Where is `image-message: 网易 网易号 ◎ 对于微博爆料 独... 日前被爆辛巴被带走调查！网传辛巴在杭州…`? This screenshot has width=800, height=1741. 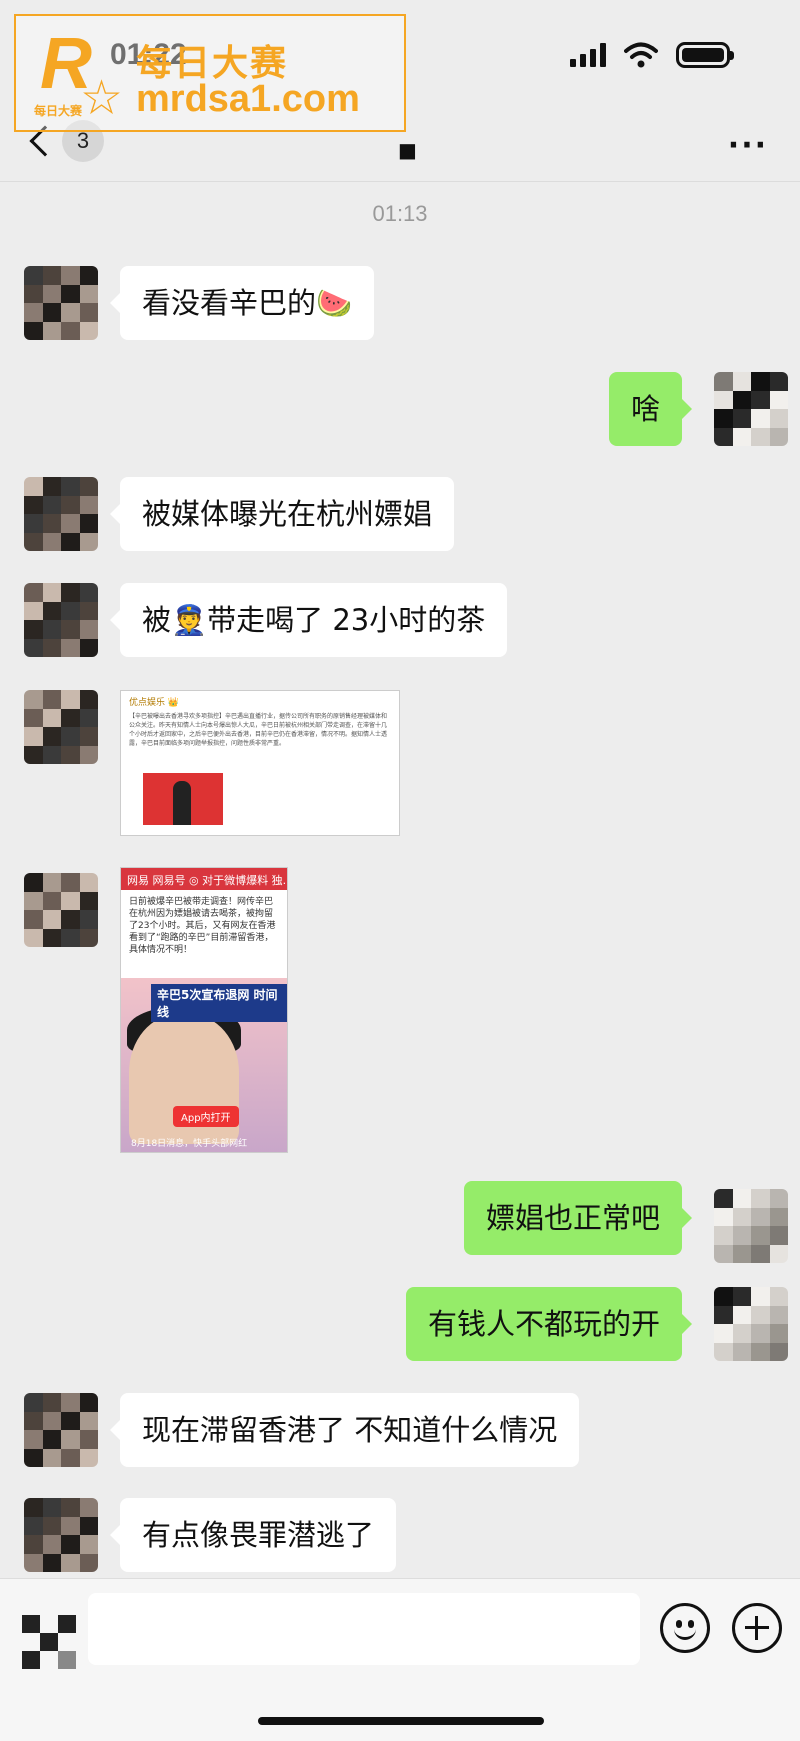
image-message: 网易 网易号 ◎ 对于微博爆料 独... 日前被爆辛巴被带走调查！网传辛巴在杭州… is located at coordinates (204, 1010).